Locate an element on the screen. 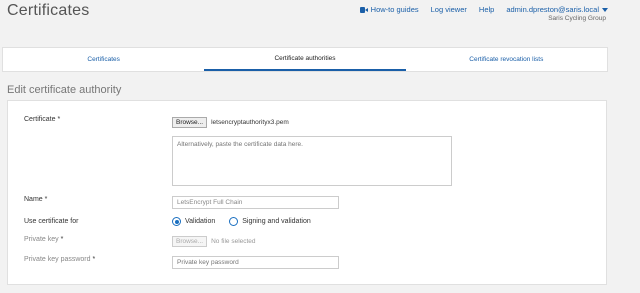  use-certificate-for-label: Use certificate for is located at coordinates (51, 221).